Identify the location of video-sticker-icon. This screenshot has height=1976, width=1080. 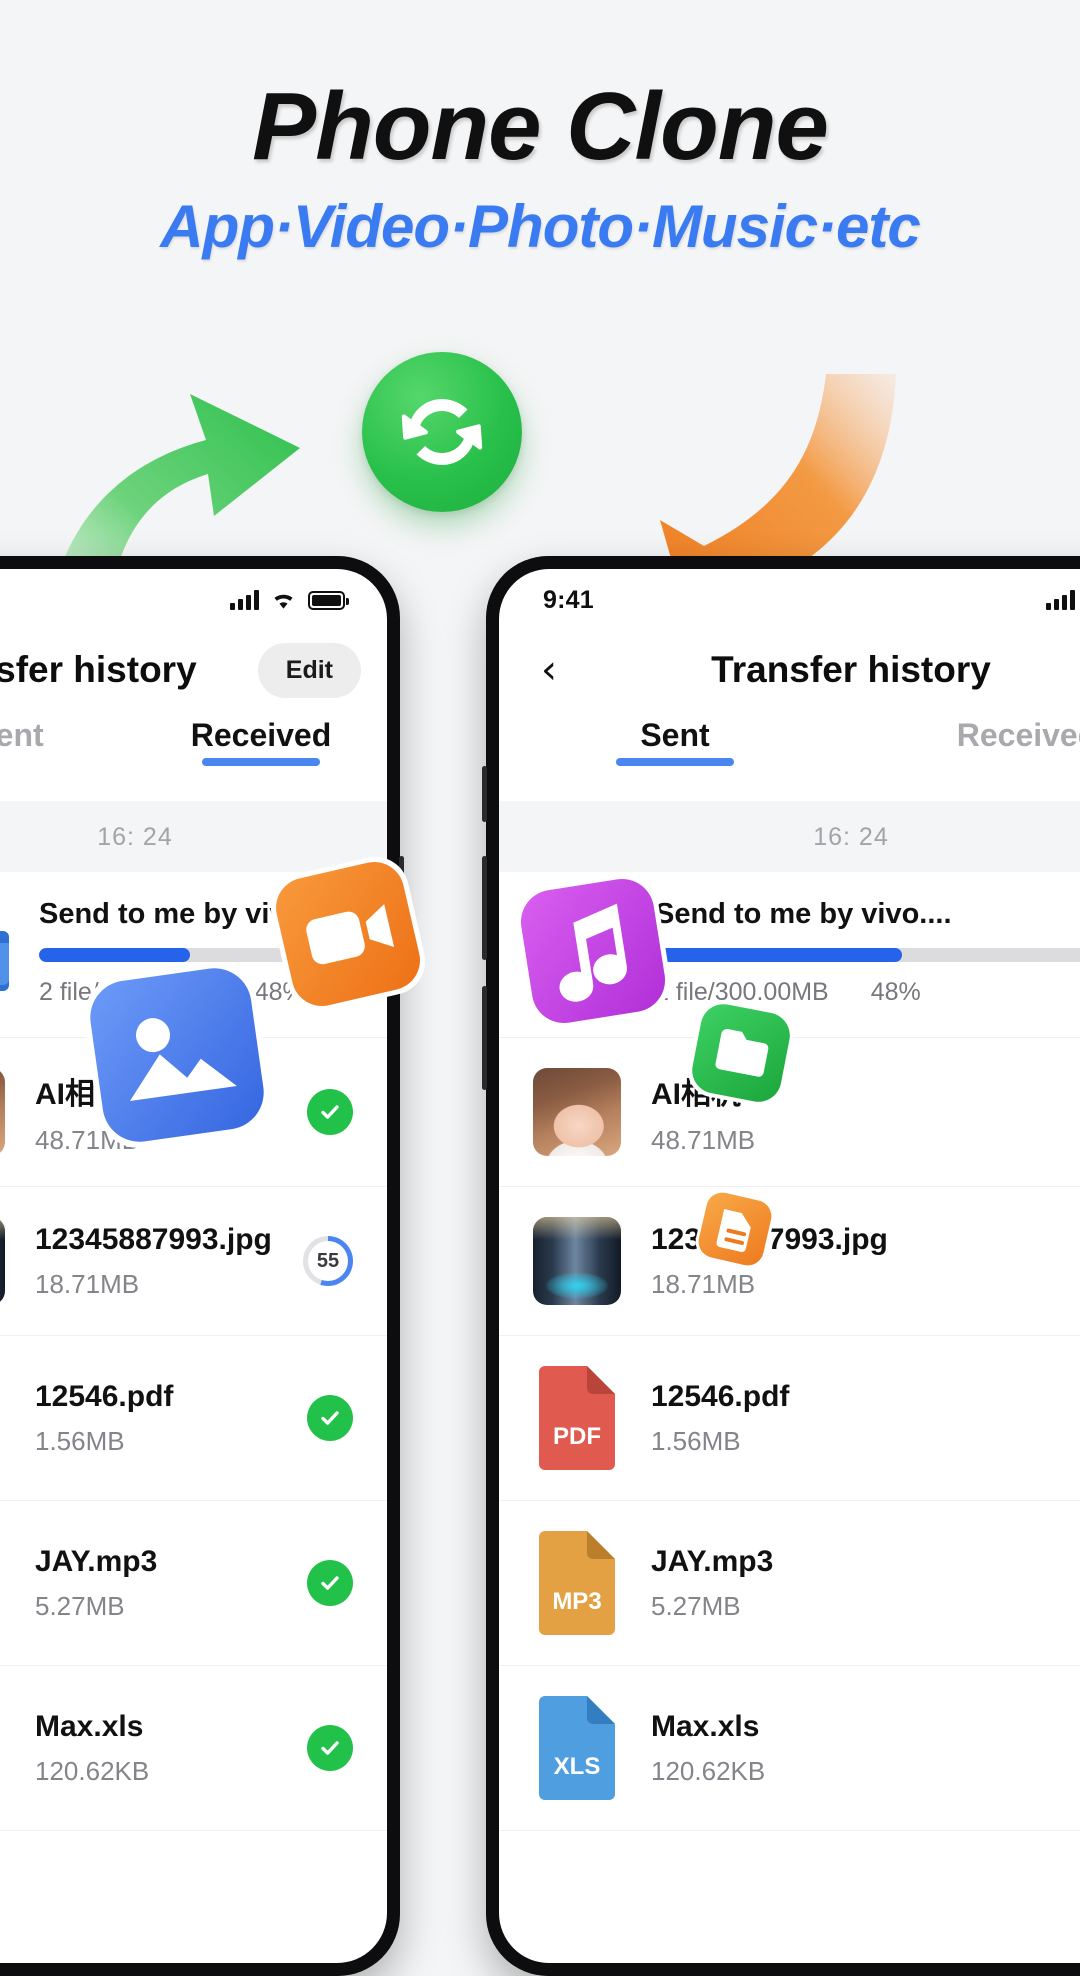
(348, 934).